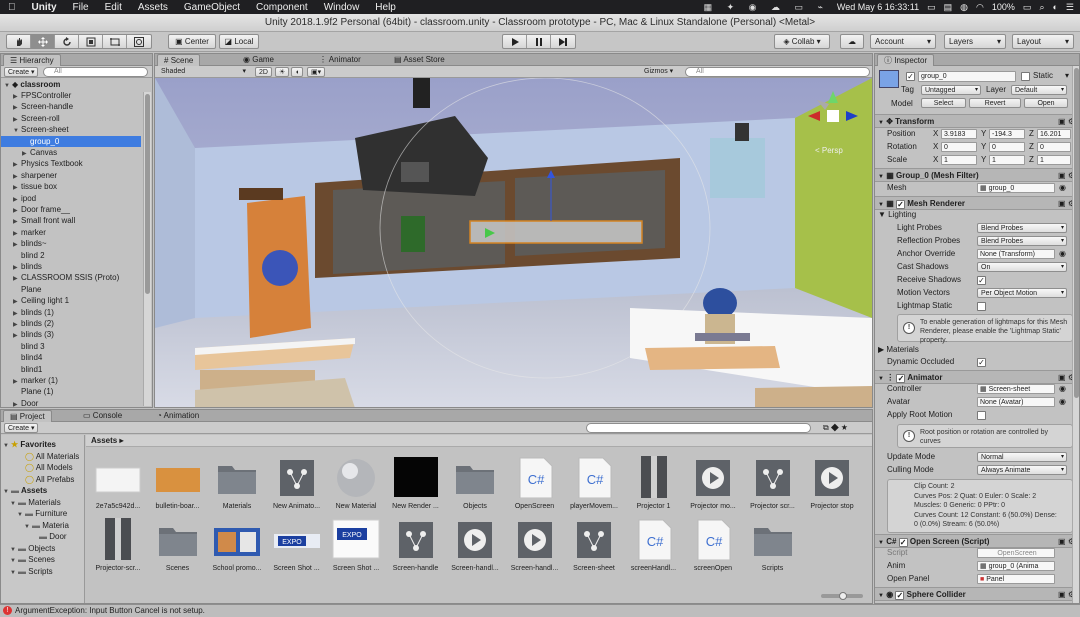 The width and height of the screenshot is (1080, 617). Describe the element at coordinates (203, 72) in the screenshot. I see `shading-dropdown: Shaded ▾` at that location.